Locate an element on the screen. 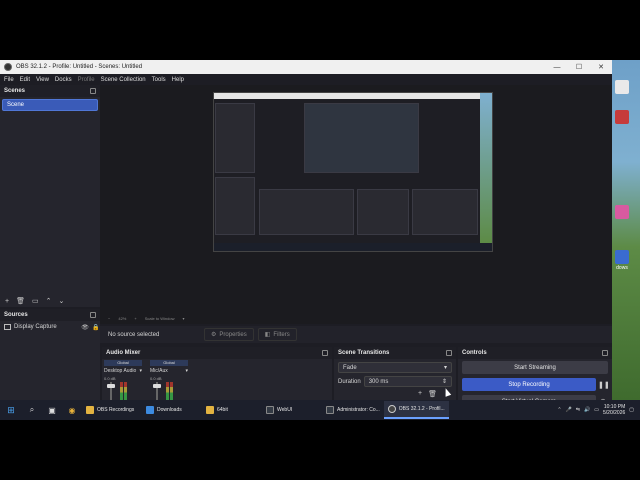 The image size is (640, 480). add-transition-button: + is located at coordinates (420, 394).